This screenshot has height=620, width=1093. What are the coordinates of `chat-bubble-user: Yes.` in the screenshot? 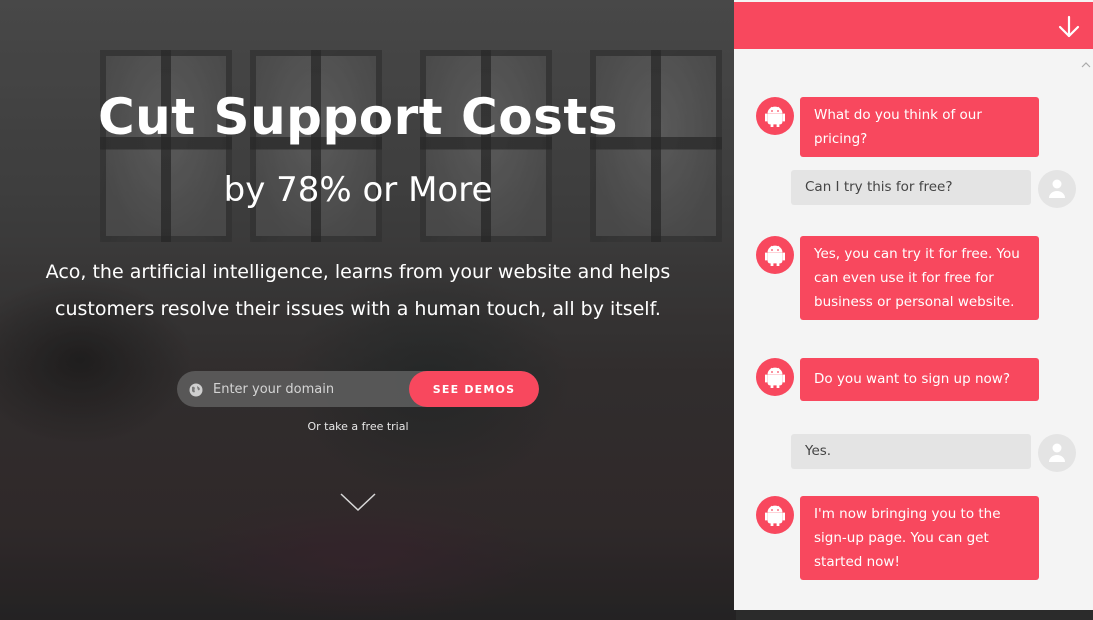 It's located at (911, 451).